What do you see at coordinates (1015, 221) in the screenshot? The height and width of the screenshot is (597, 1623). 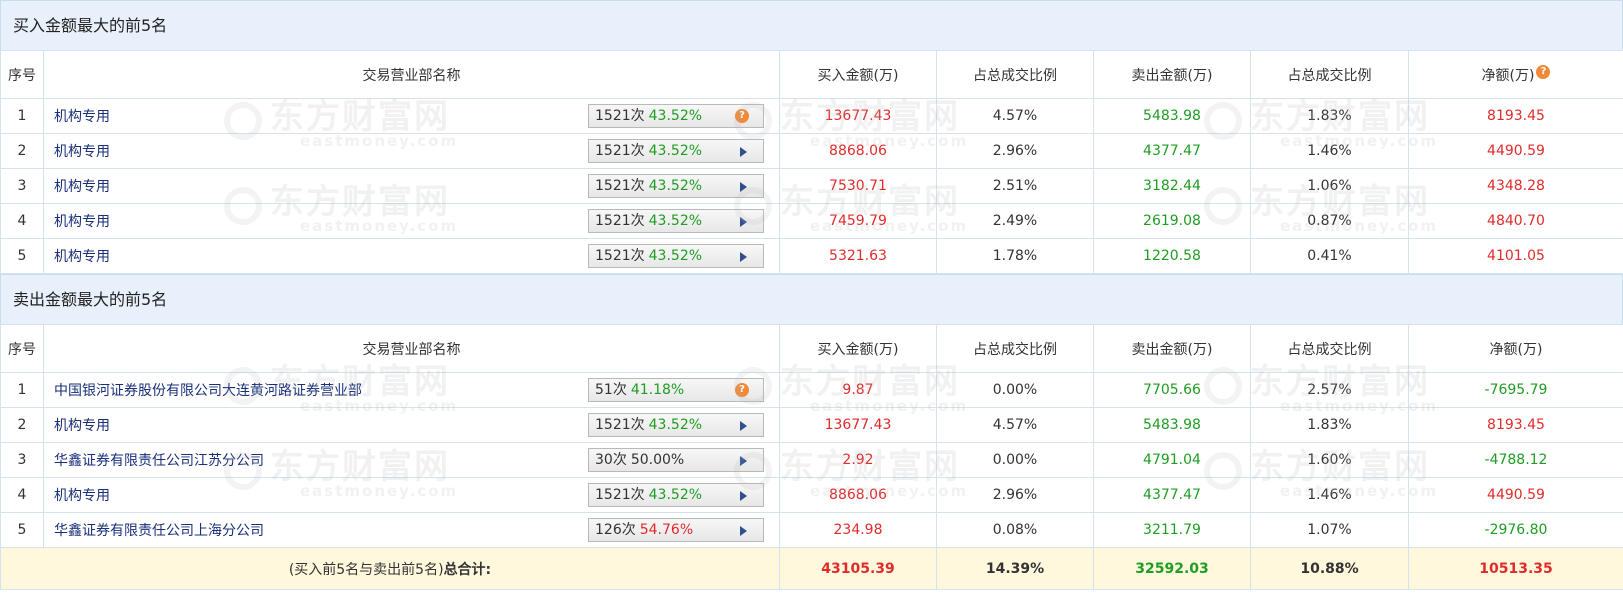 I see `buy-ratio: 2.49%` at bounding box center [1015, 221].